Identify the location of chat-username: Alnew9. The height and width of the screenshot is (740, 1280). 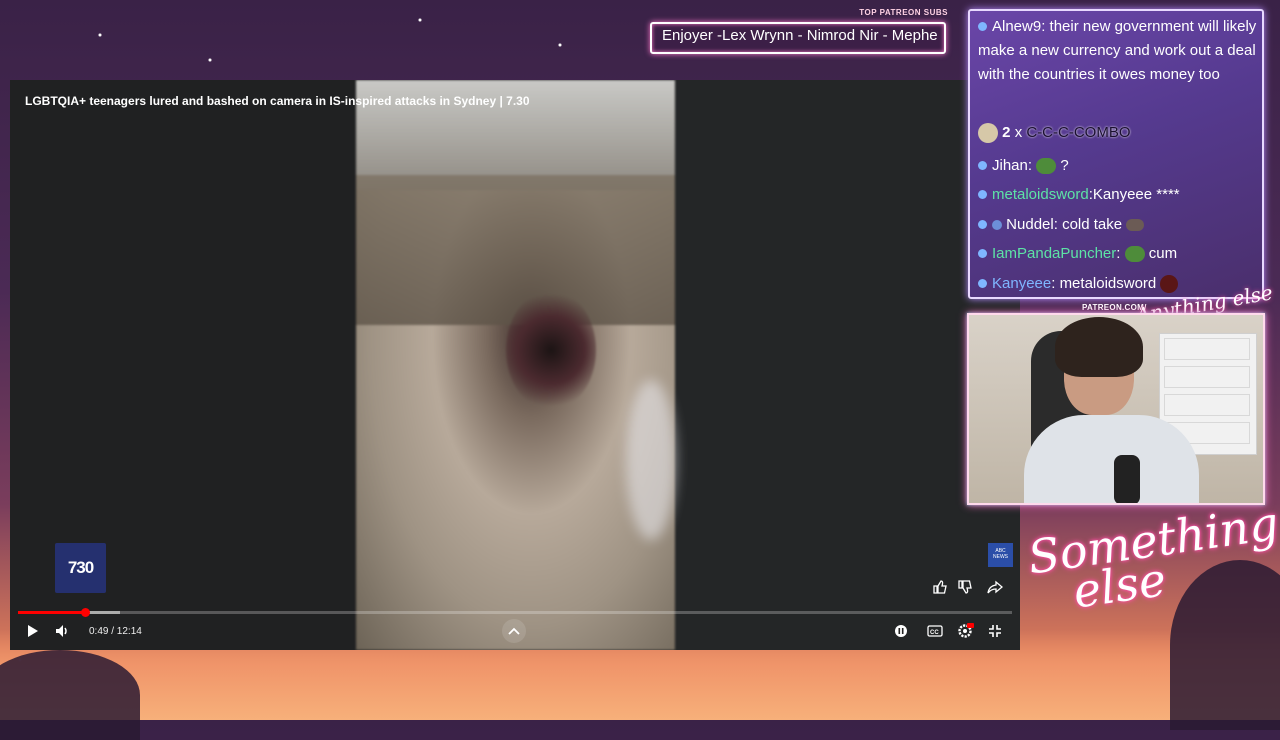
(1017, 26).